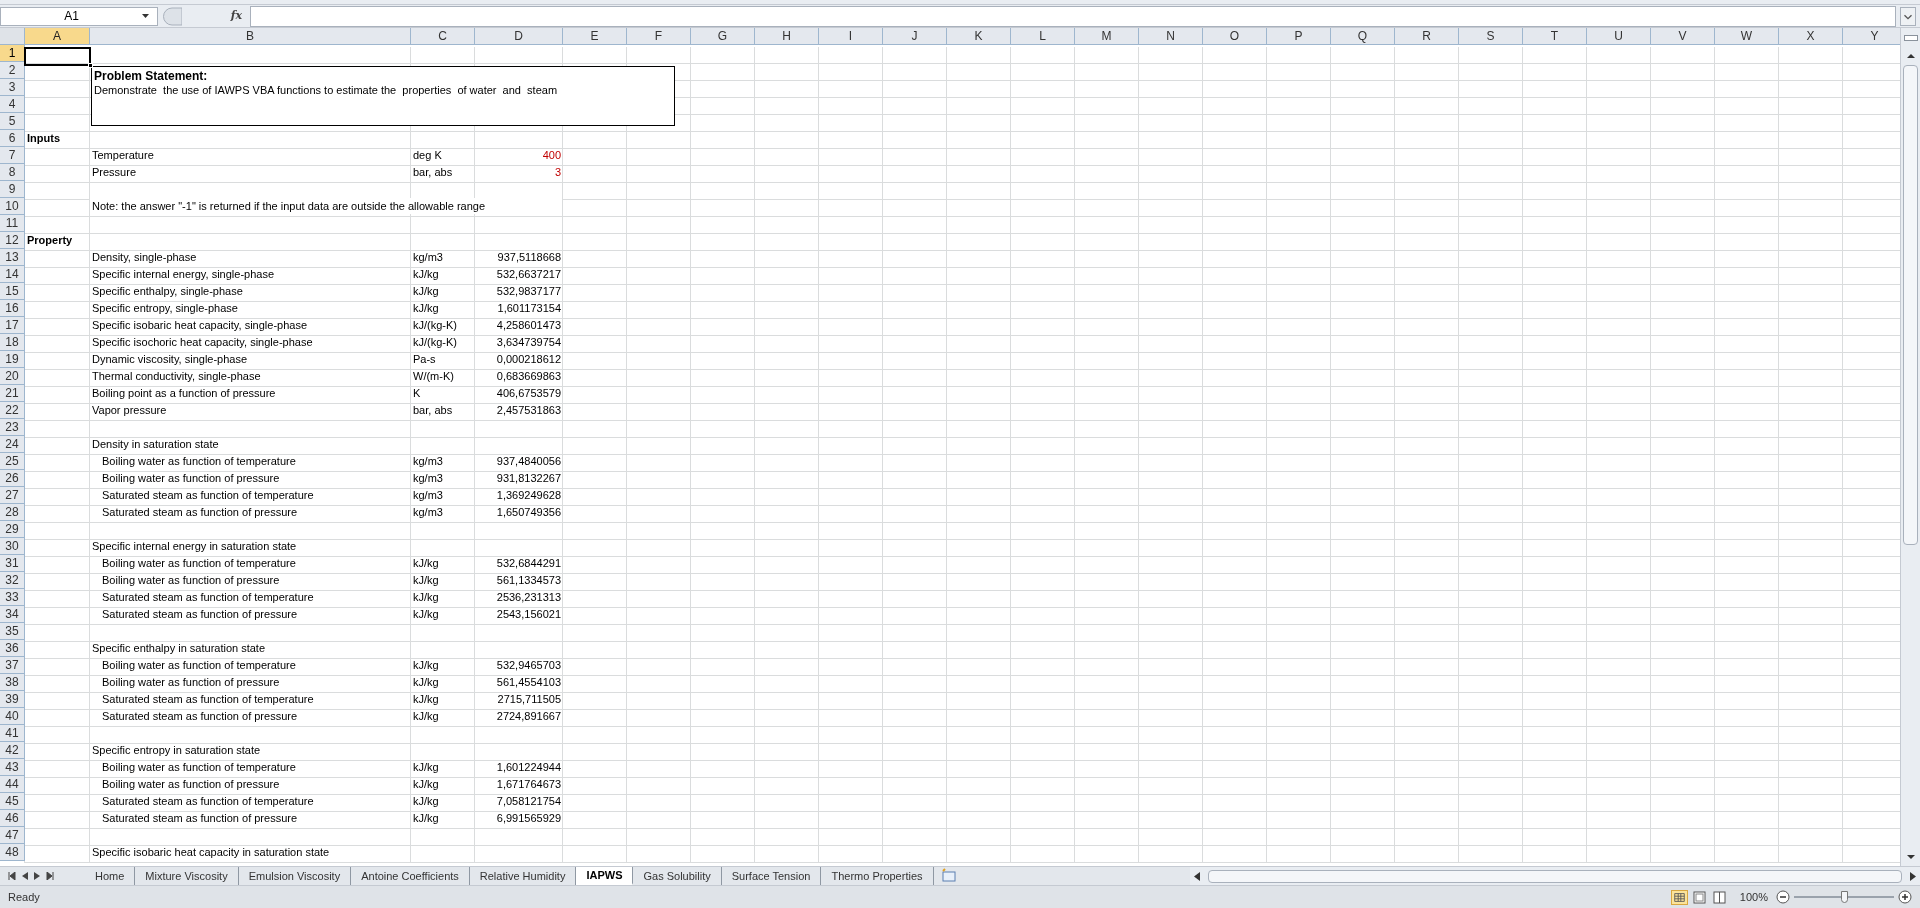 This screenshot has width=1920, height=908. What do you see at coordinates (12, 325) in the screenshot?
I see `row-header: 17` at bounding box center [12, 325].